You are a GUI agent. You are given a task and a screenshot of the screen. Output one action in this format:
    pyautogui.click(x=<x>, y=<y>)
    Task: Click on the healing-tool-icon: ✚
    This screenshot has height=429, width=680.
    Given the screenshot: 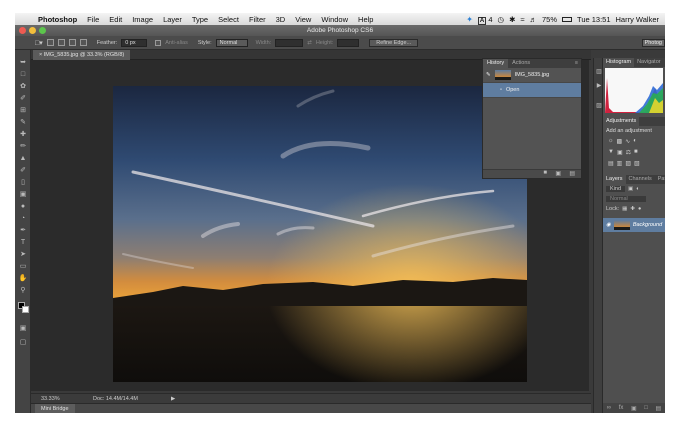 What is the action you would take?
    pyautogui.click(x=23, y=134)
    